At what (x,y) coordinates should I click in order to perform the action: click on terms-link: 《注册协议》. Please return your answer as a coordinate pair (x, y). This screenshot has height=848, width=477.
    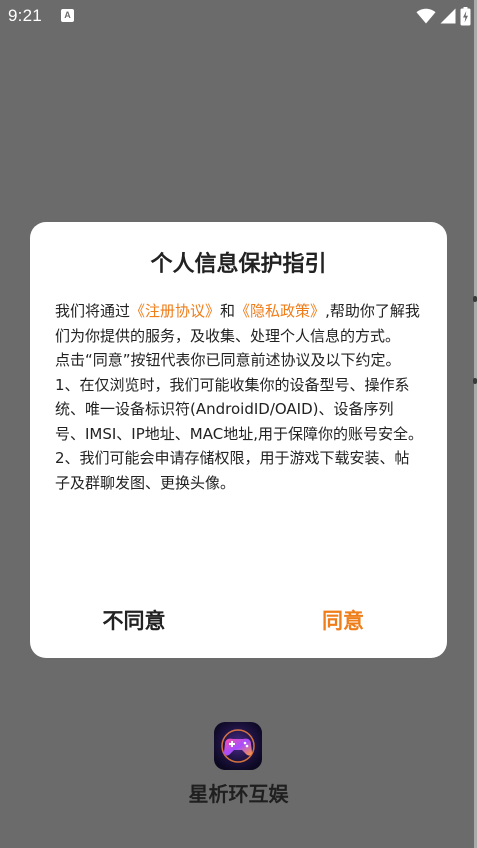
    Looking at the image, I should click on (175, 311).